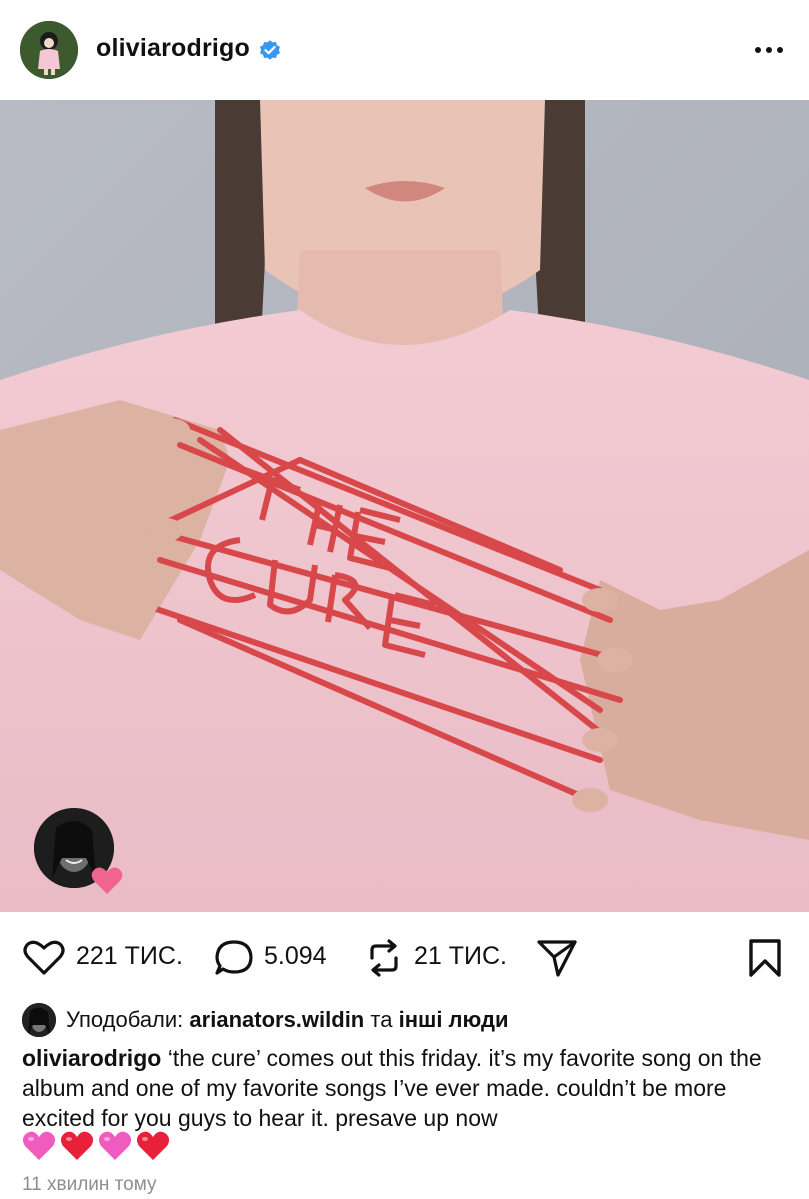  I want to click on repost-icon, so click(384, 960).